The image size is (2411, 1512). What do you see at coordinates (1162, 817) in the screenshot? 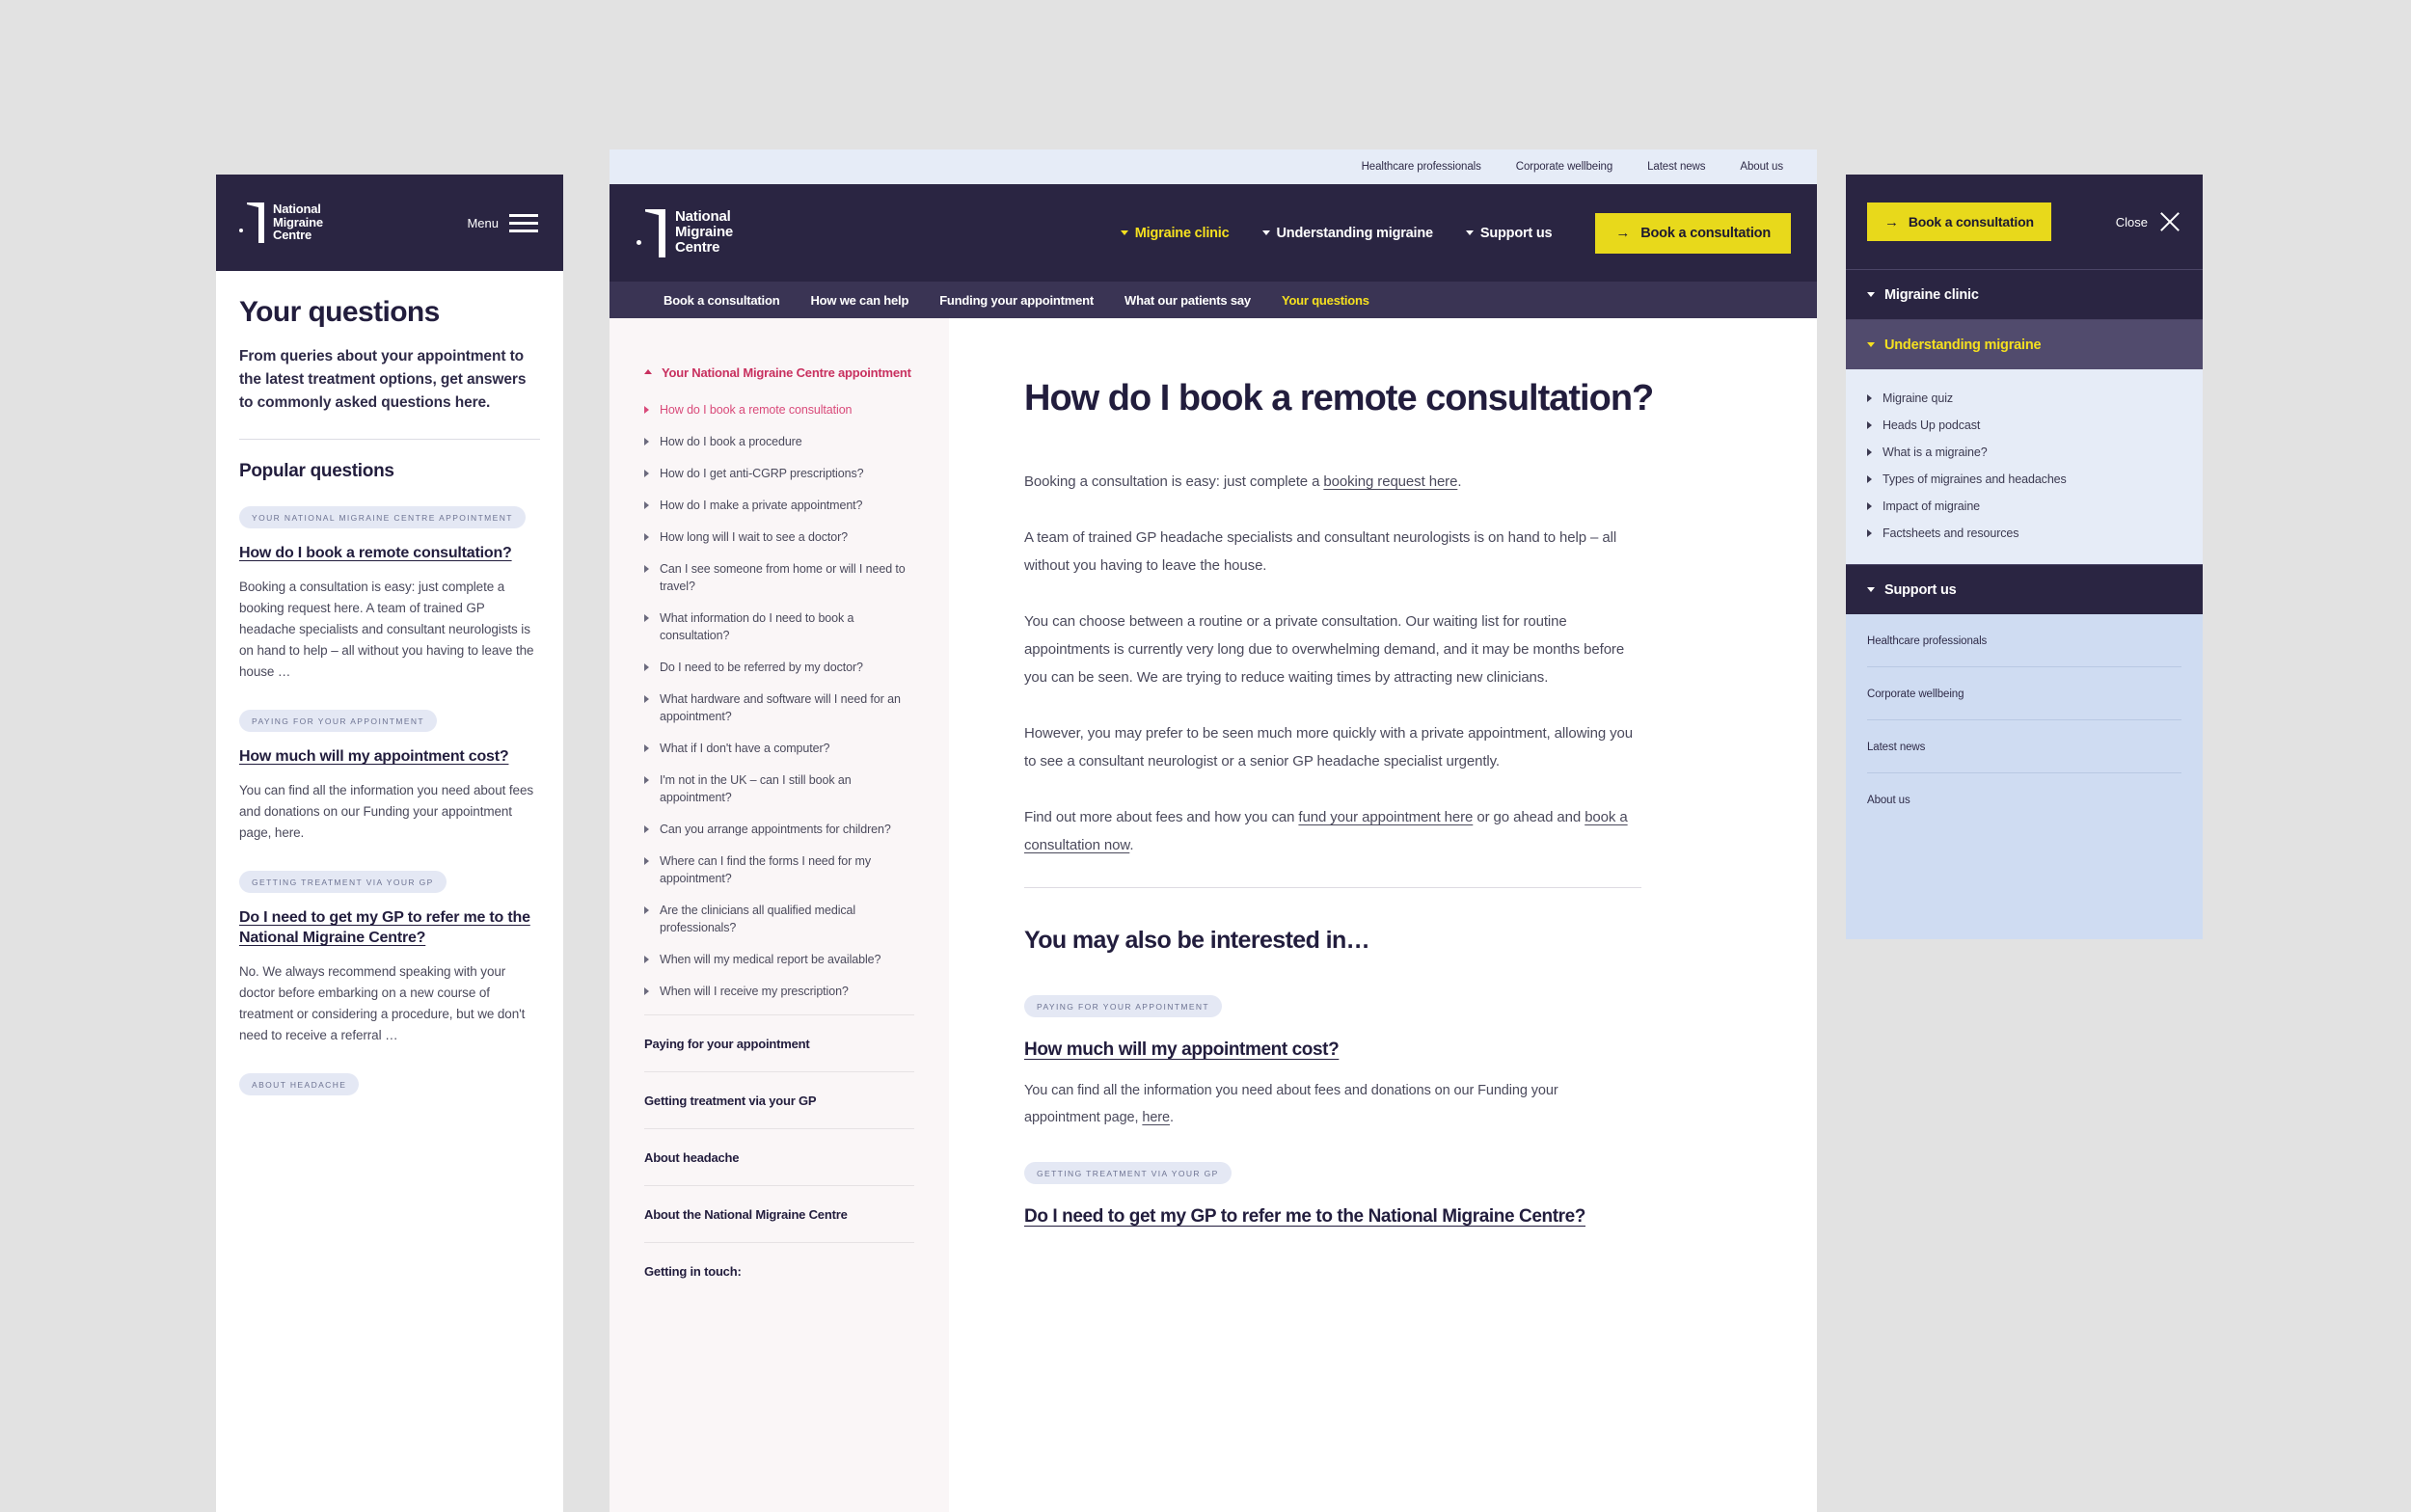
I see `paragraph-text: Find out more about fees and how you can` at bounding box center [1162, 817].